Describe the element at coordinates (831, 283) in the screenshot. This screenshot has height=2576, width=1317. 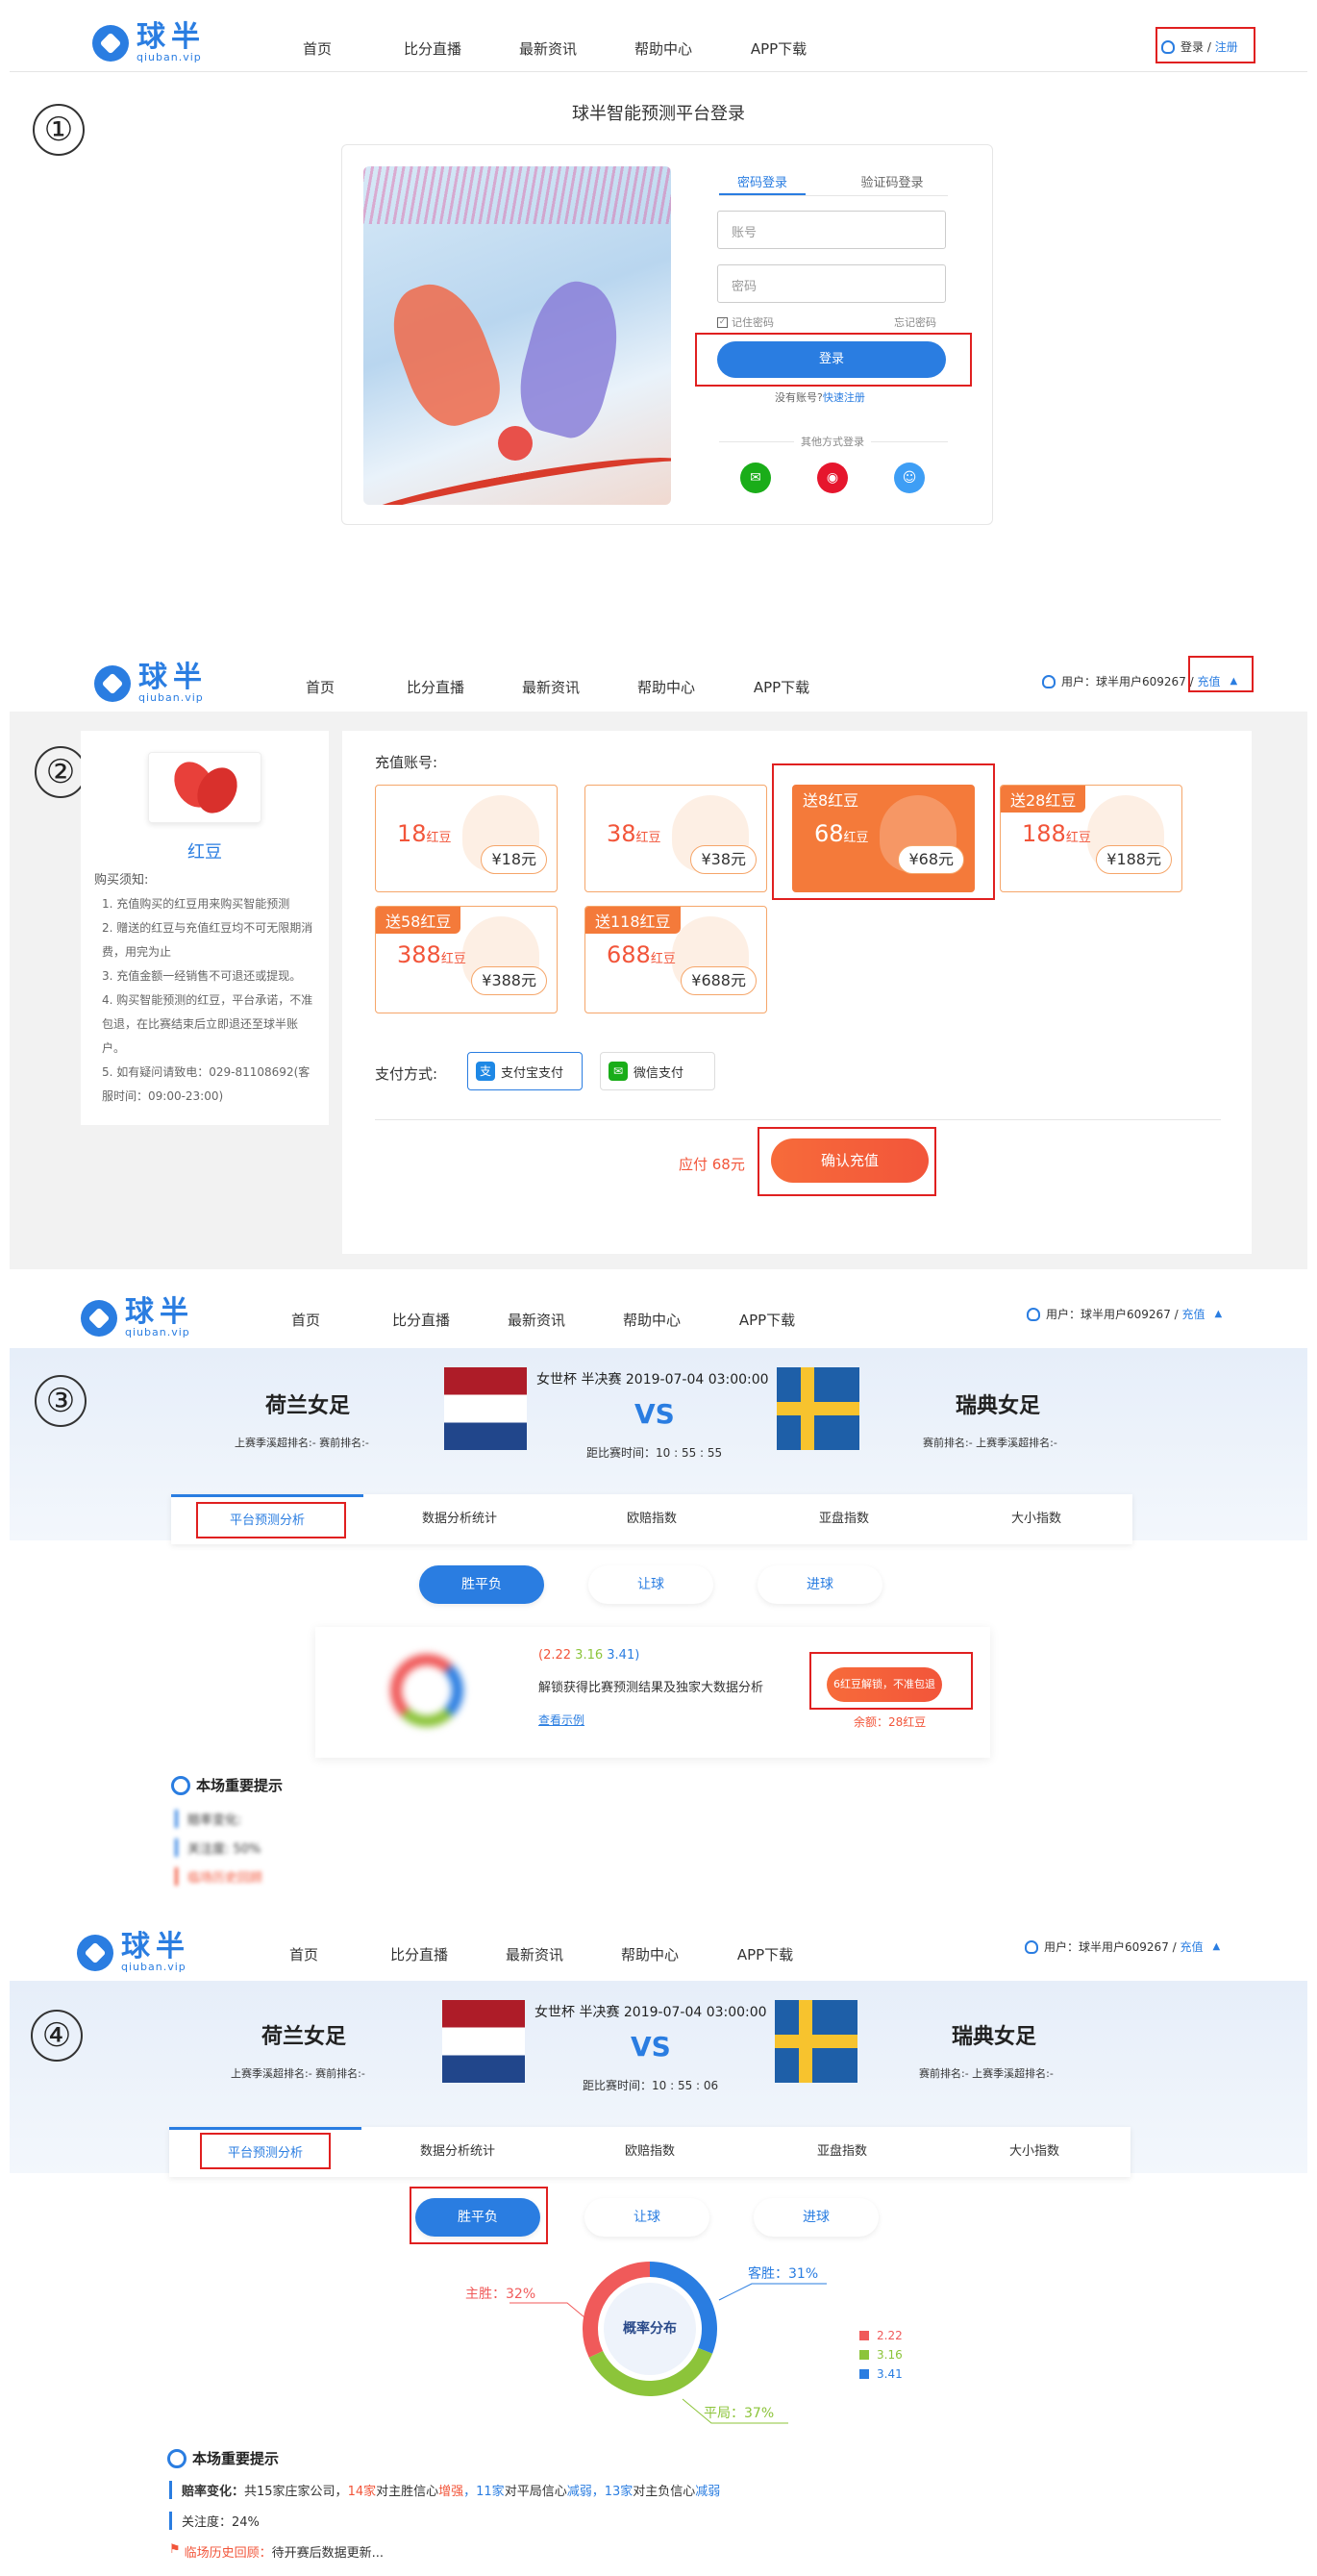
I see `password-input: 密码` at that location.